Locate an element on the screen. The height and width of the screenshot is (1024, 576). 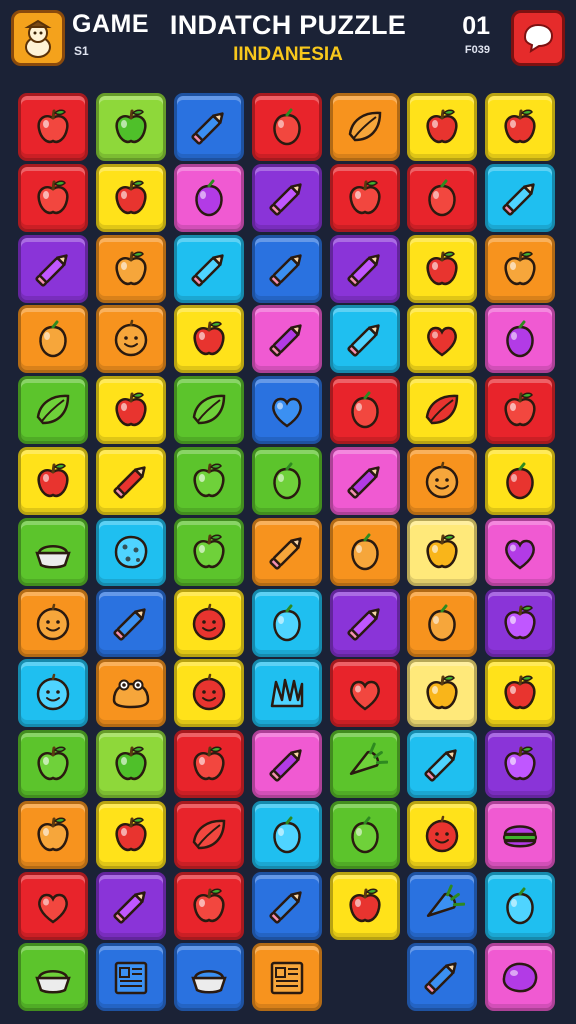
heart-icon is located at coordinates (365, 695).